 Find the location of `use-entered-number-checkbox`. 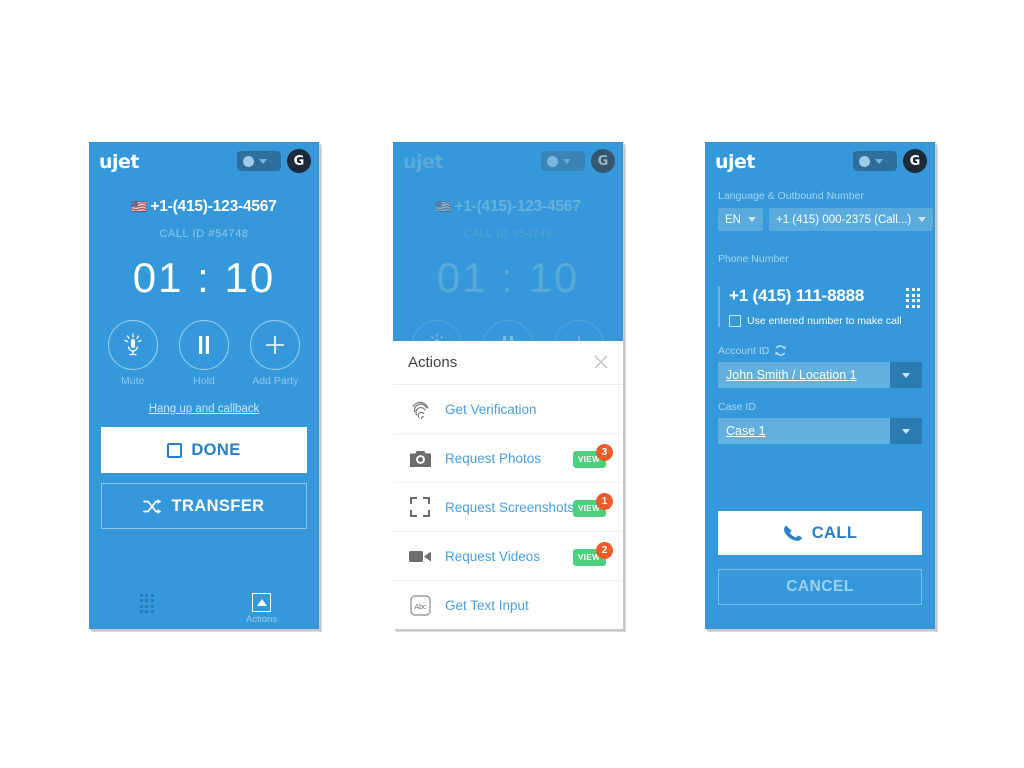

use-entered-number-checkbox is located at coordinates (735, 321).